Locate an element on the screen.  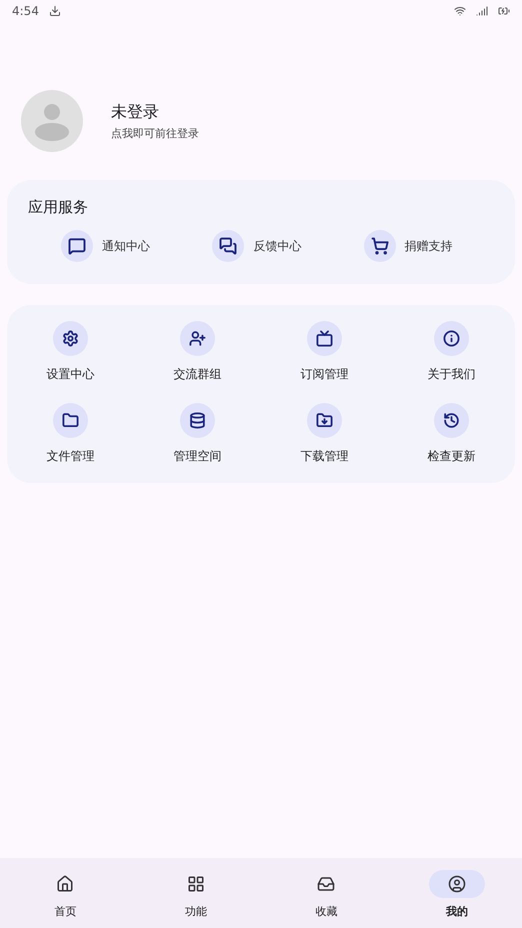
battery-icon is located at coordinates (504, 11).